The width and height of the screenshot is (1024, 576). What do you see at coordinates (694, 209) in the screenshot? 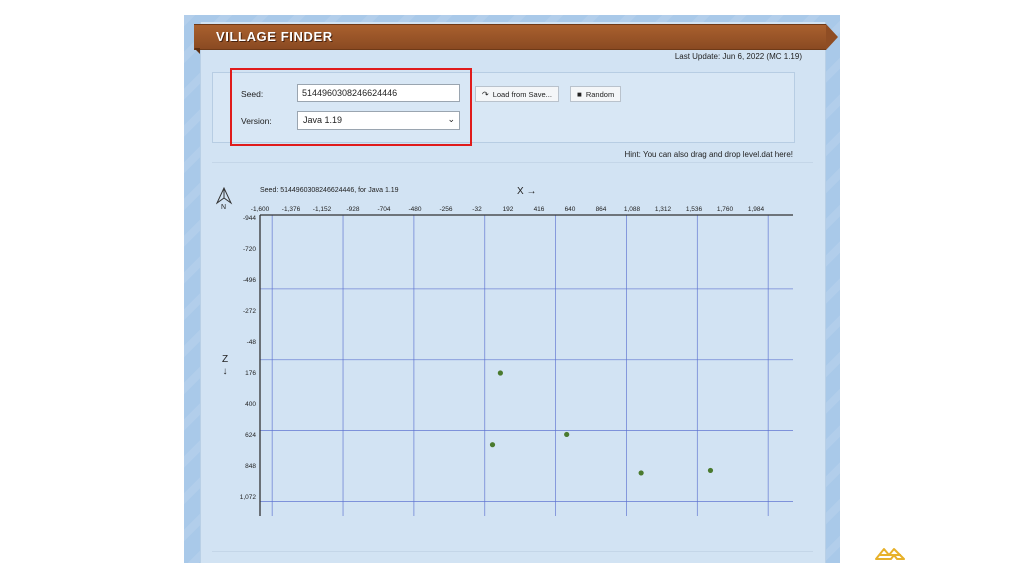
I see `x-tick-label: 1,536` at bounding box center [694, 209].